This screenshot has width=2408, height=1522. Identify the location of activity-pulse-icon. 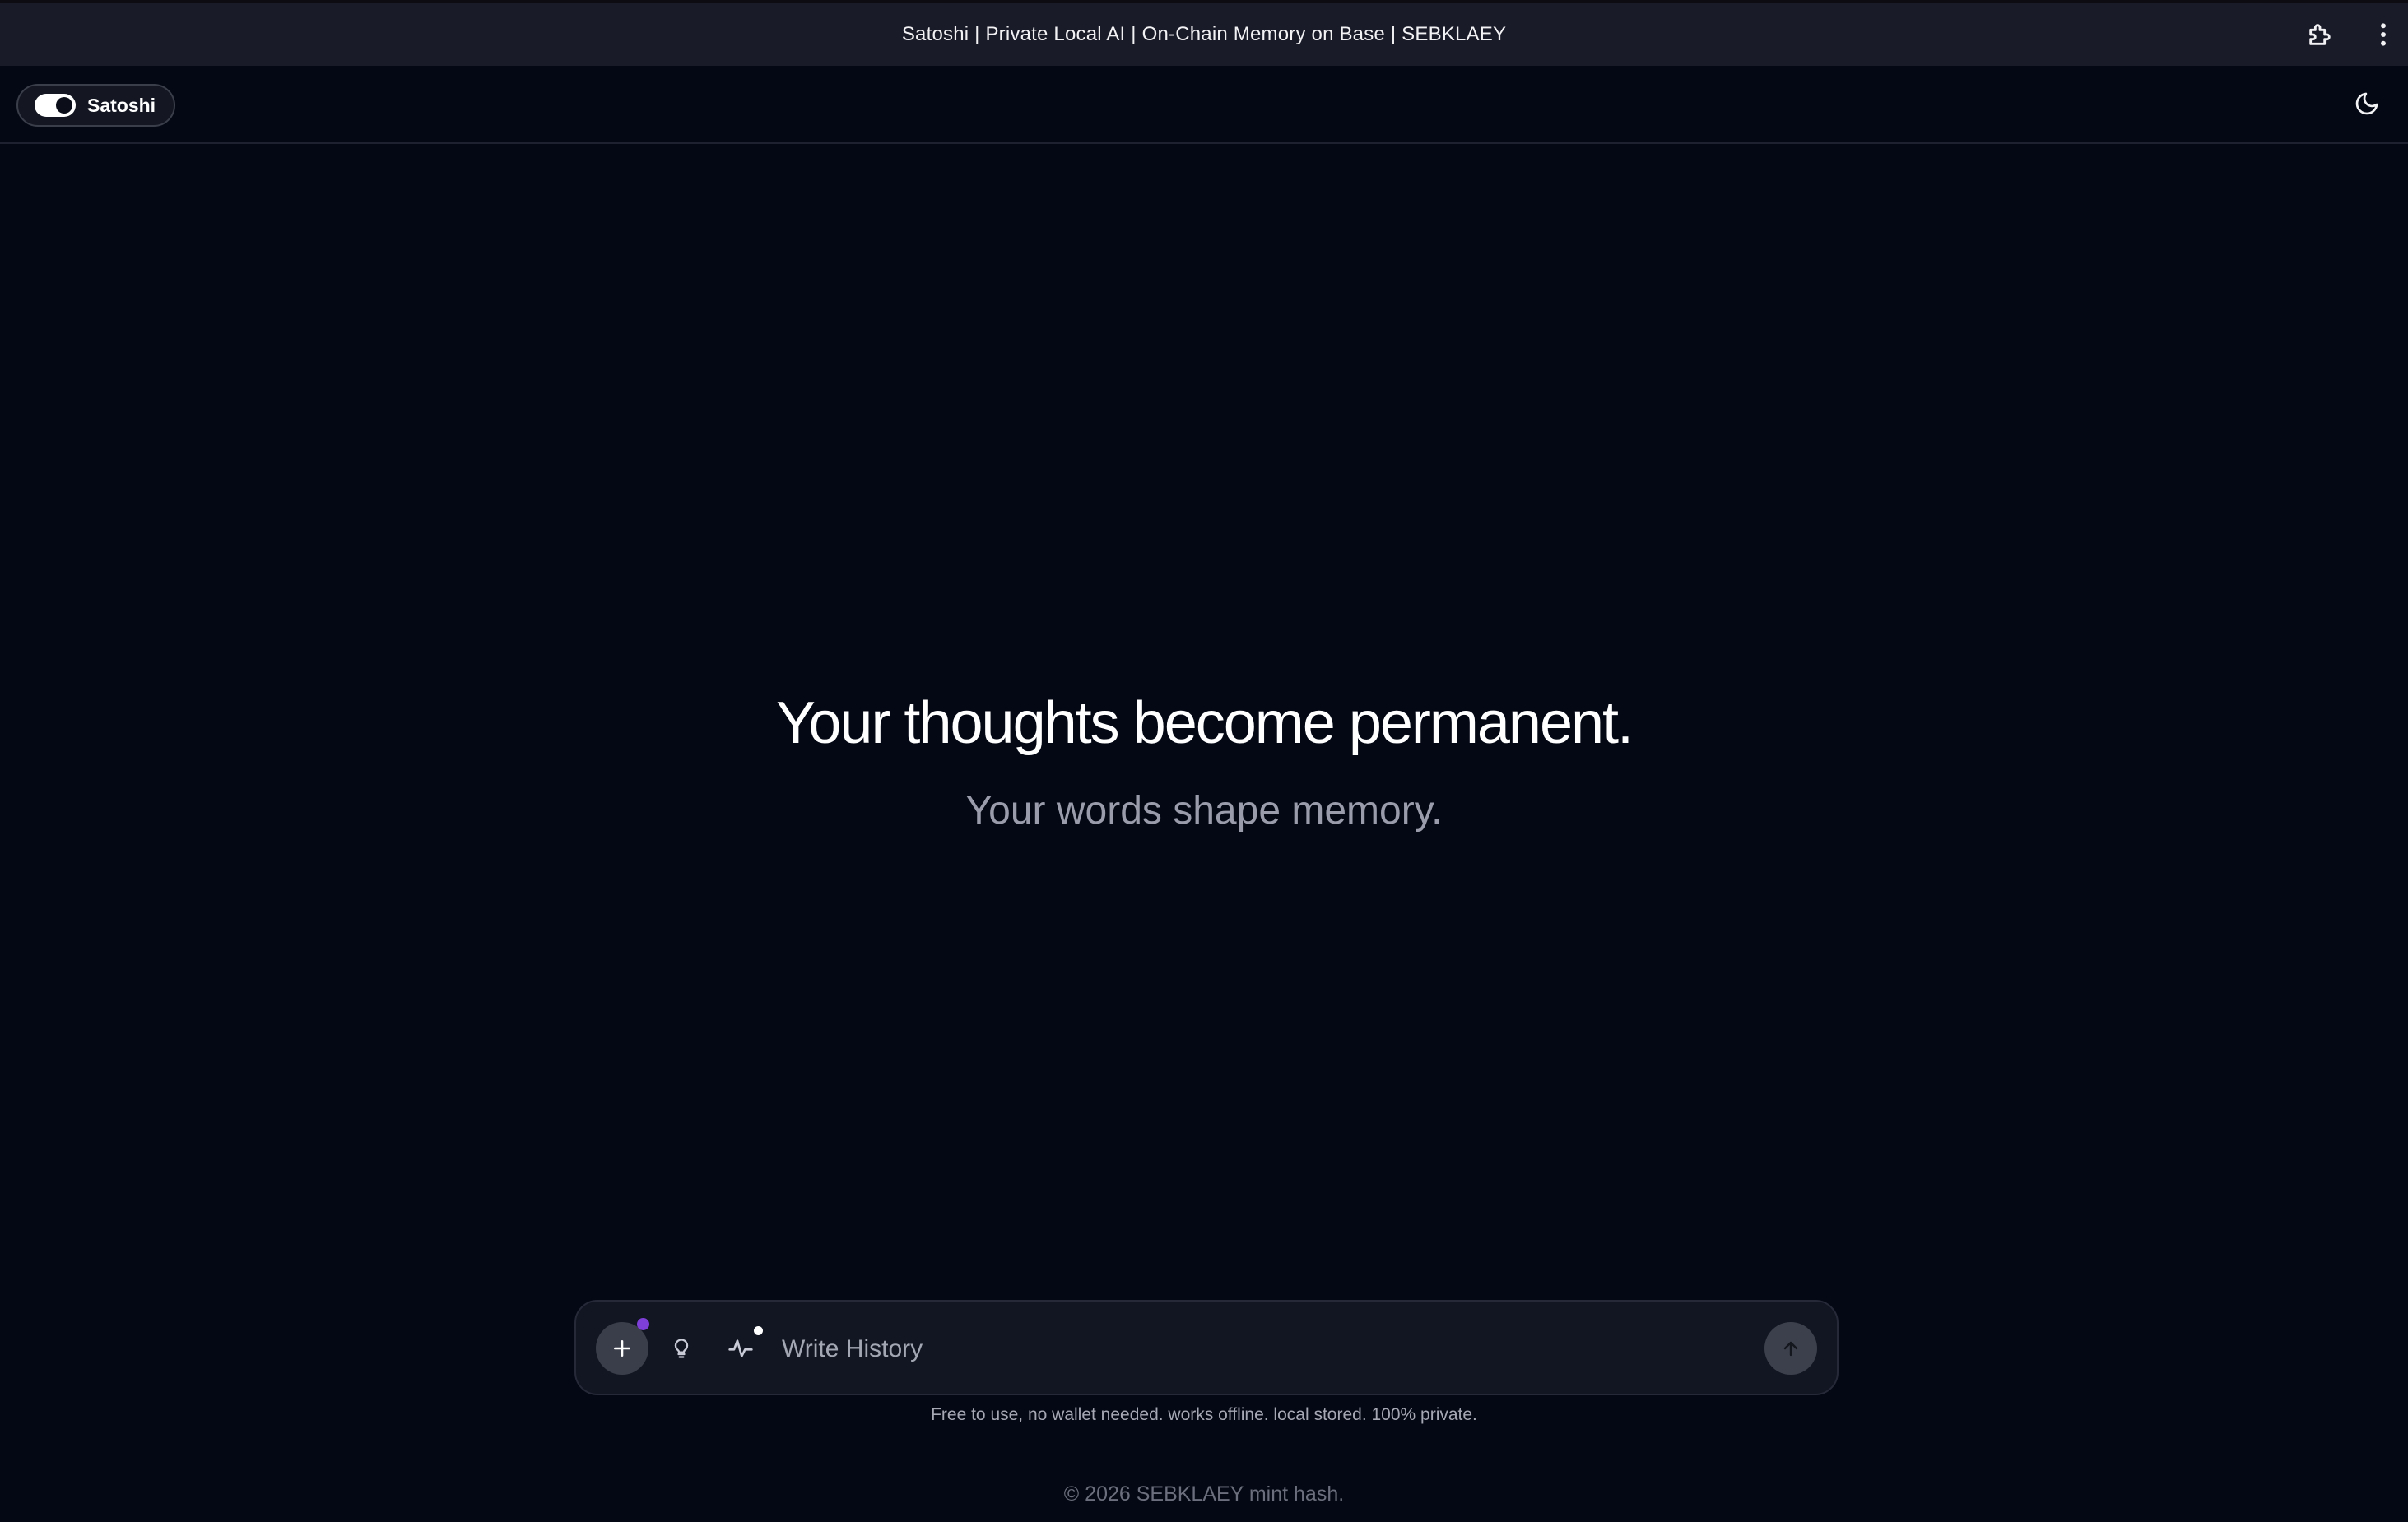
(740, 1348).